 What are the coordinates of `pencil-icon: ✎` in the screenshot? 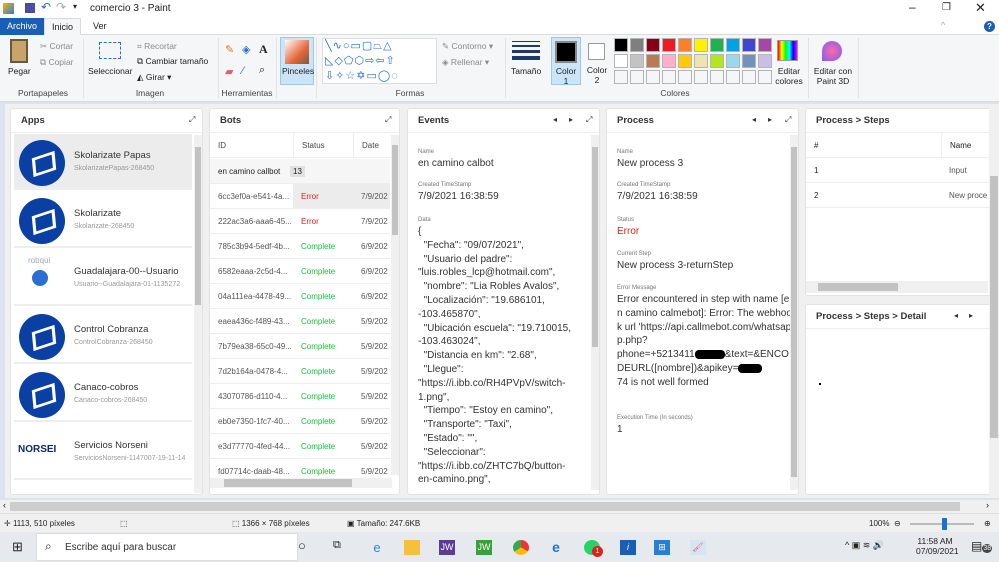 It's located at (229, 49).